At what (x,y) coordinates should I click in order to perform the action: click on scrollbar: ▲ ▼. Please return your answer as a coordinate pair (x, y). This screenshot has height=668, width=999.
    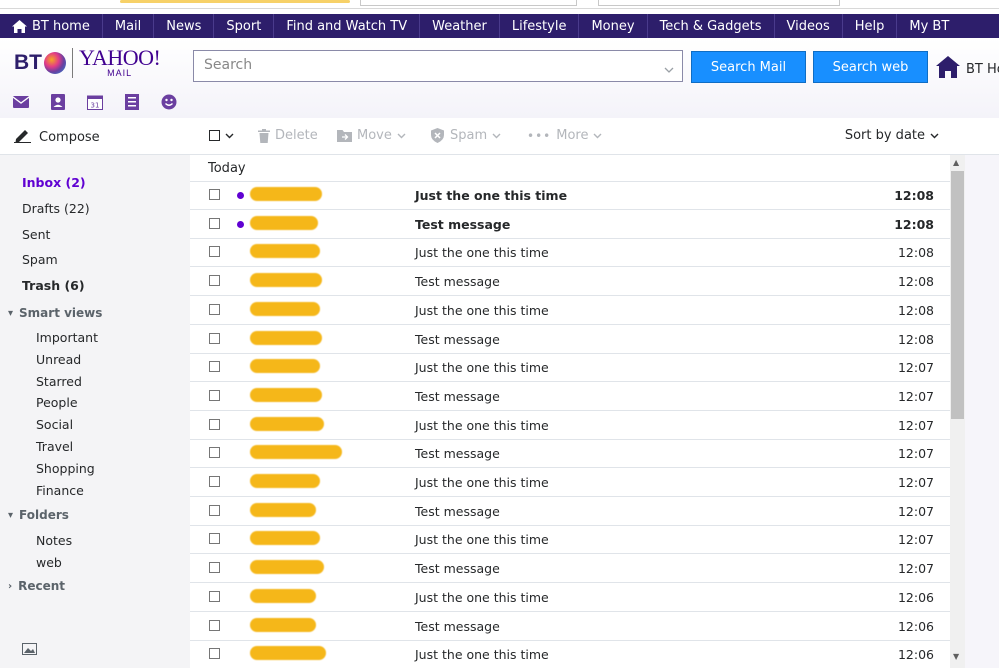
    Looking at the image, I should click on (957, 411).